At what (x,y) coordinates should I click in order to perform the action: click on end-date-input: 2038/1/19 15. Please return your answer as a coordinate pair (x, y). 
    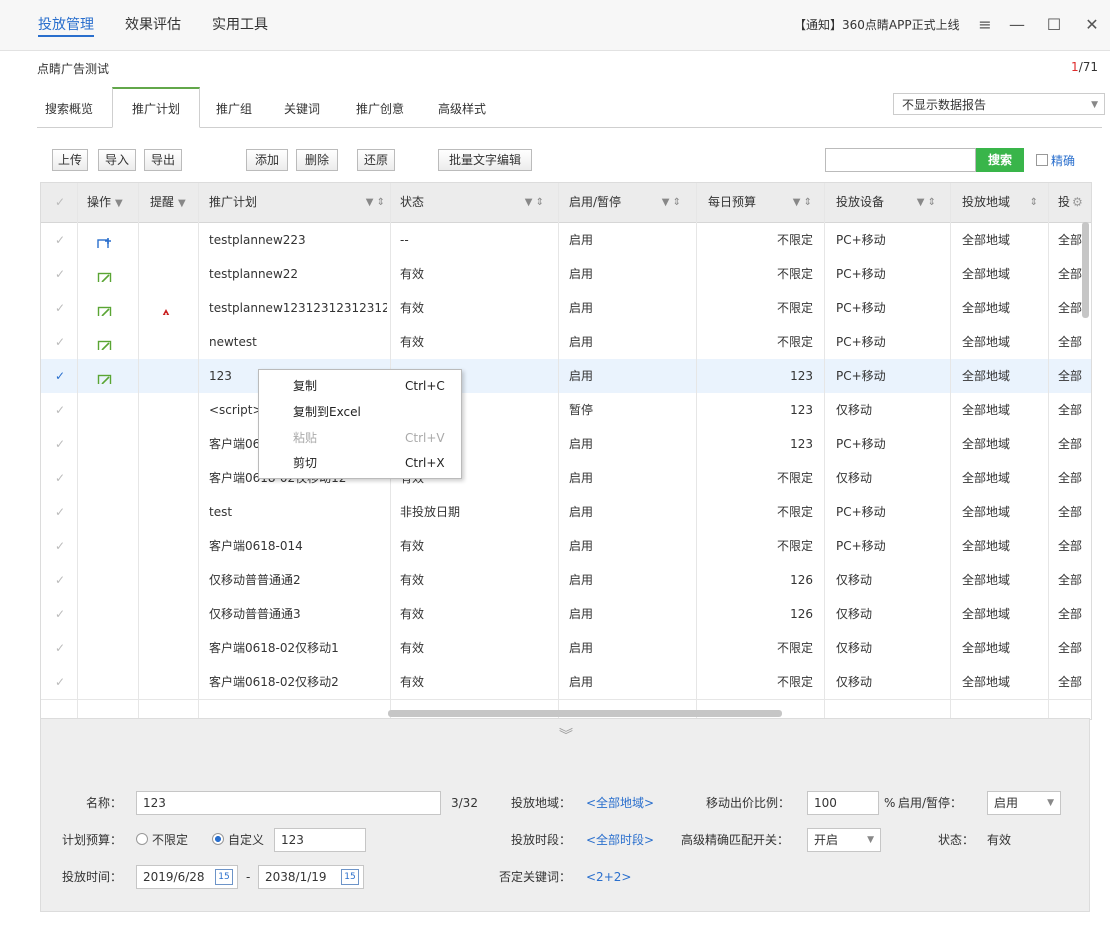
    Looking at the image, I should click on (311, 877).